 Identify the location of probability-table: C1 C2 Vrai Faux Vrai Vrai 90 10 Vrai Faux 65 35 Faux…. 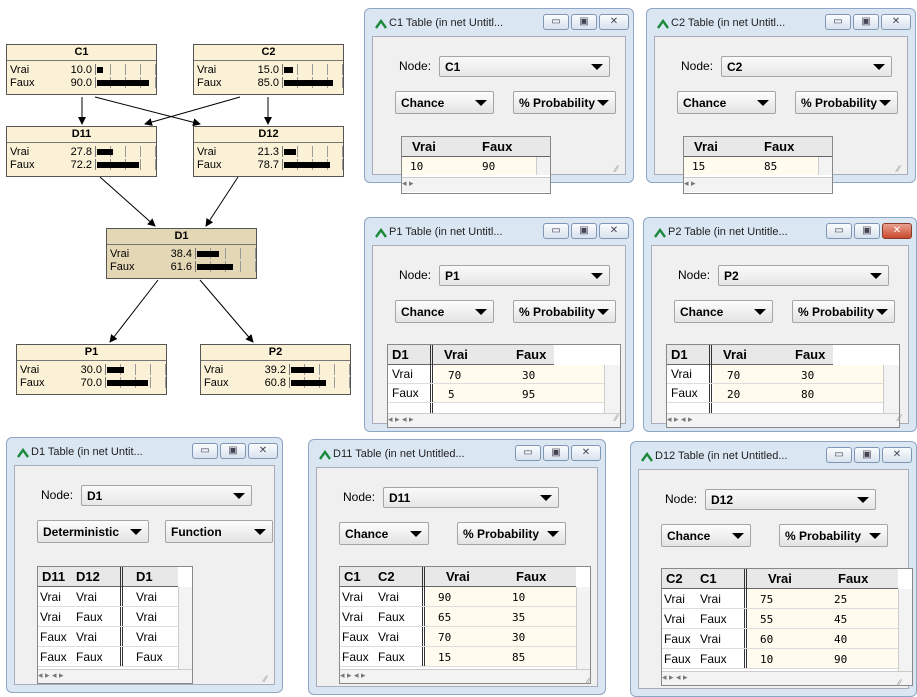
(465, 625).